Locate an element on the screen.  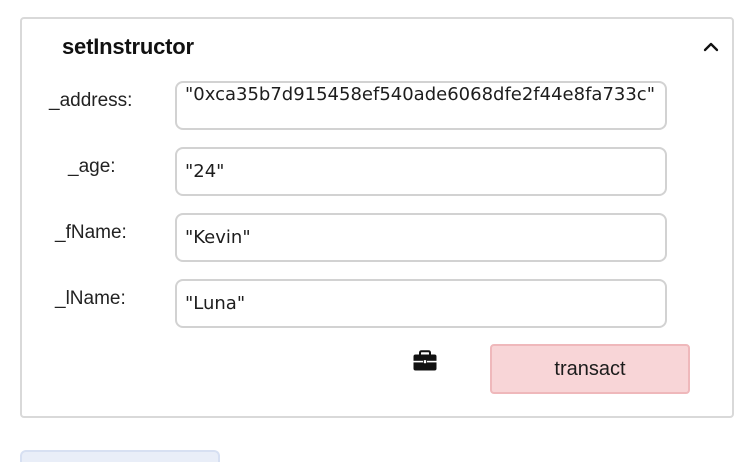
briefcase-icon is located at coordinates (425, 363).